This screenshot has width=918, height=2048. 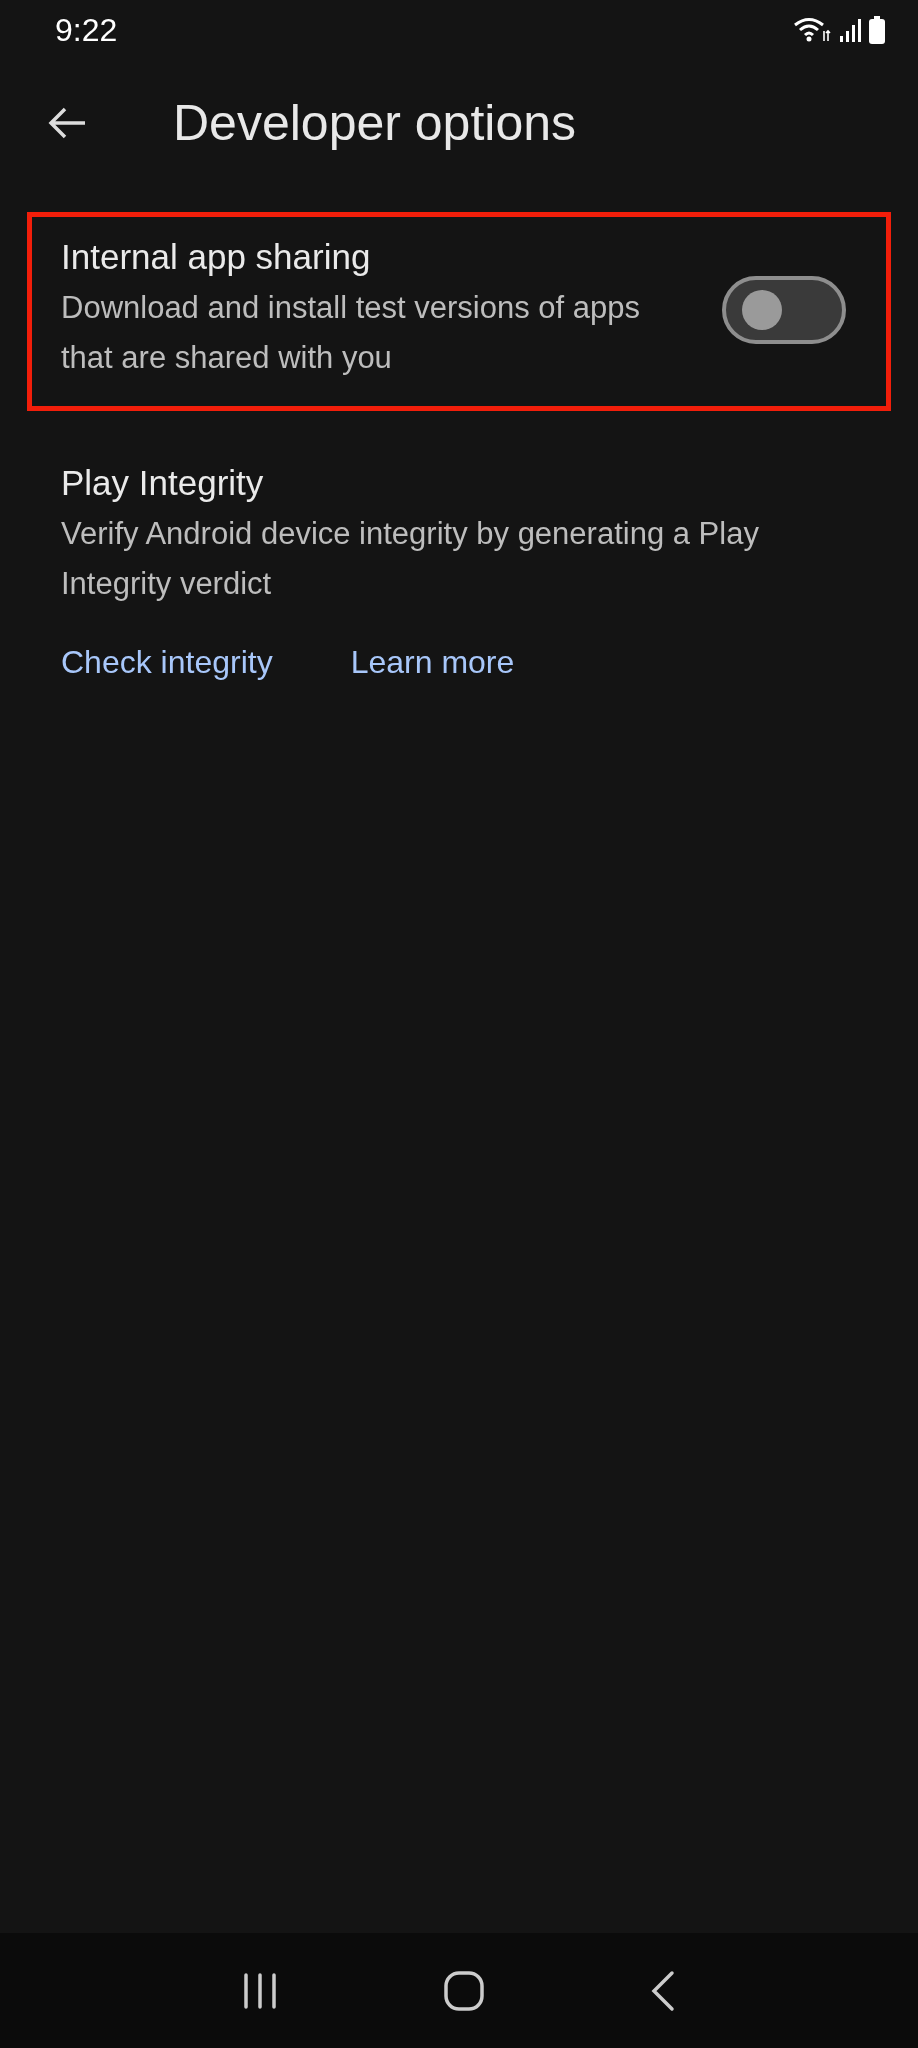 I want to click on home-icon, so click(x=464, y=1990).